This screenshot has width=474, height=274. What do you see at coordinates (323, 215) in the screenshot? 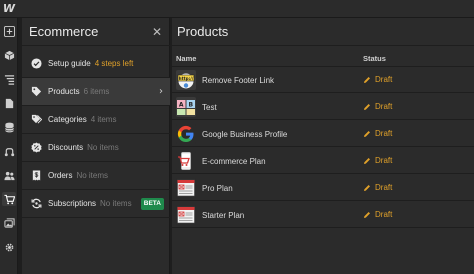
I see `table-row: Starter Plan Draft` at bounding box center [323, 215].